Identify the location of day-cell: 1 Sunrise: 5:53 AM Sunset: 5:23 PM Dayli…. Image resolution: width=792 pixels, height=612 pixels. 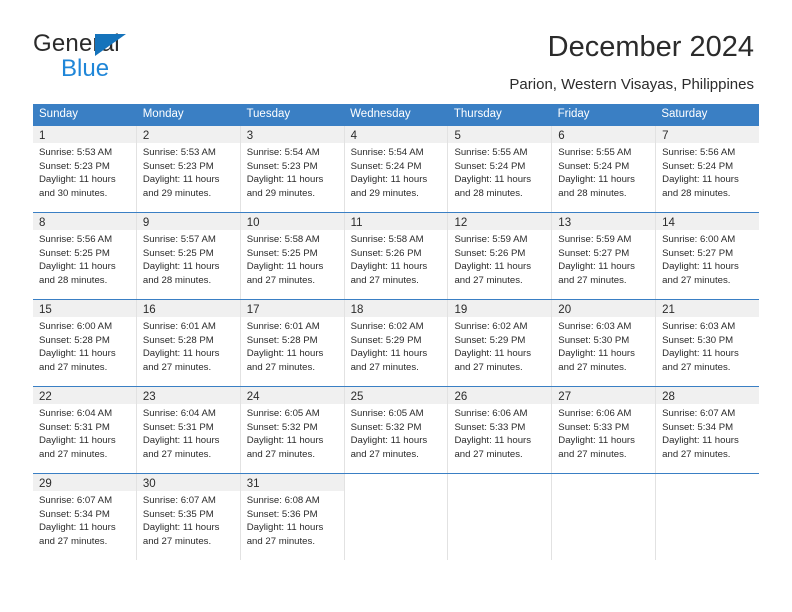
(84, 169).